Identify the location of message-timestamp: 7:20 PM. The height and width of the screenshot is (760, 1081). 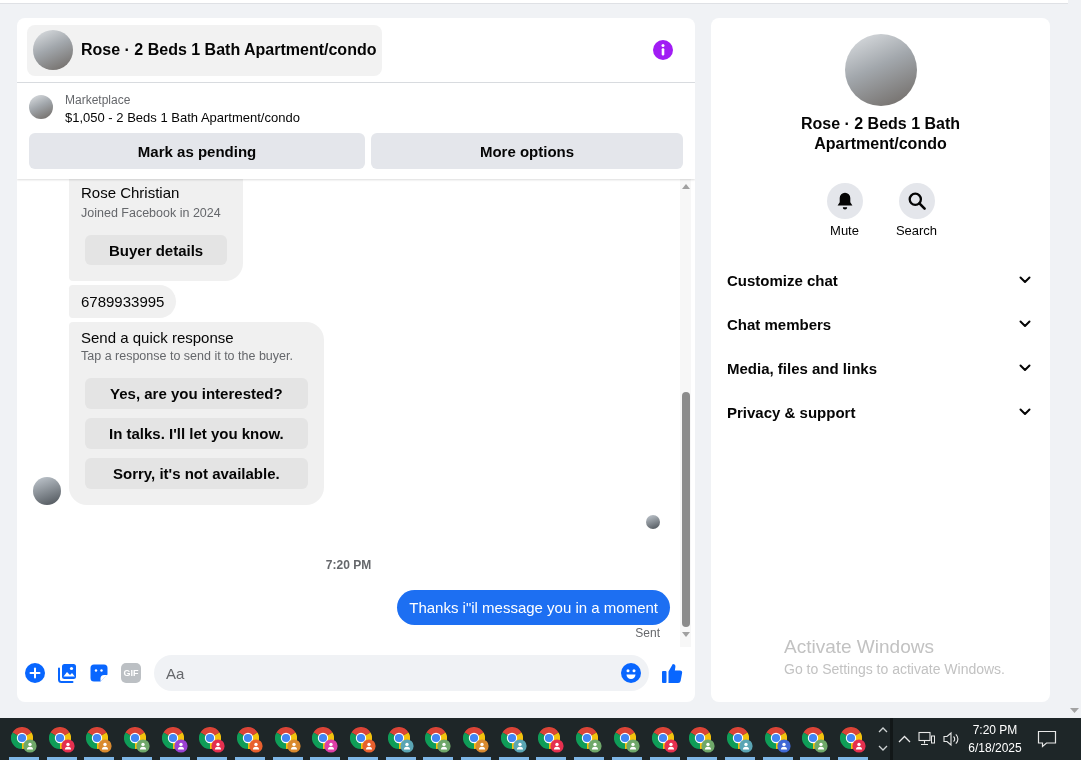
(348, 565).